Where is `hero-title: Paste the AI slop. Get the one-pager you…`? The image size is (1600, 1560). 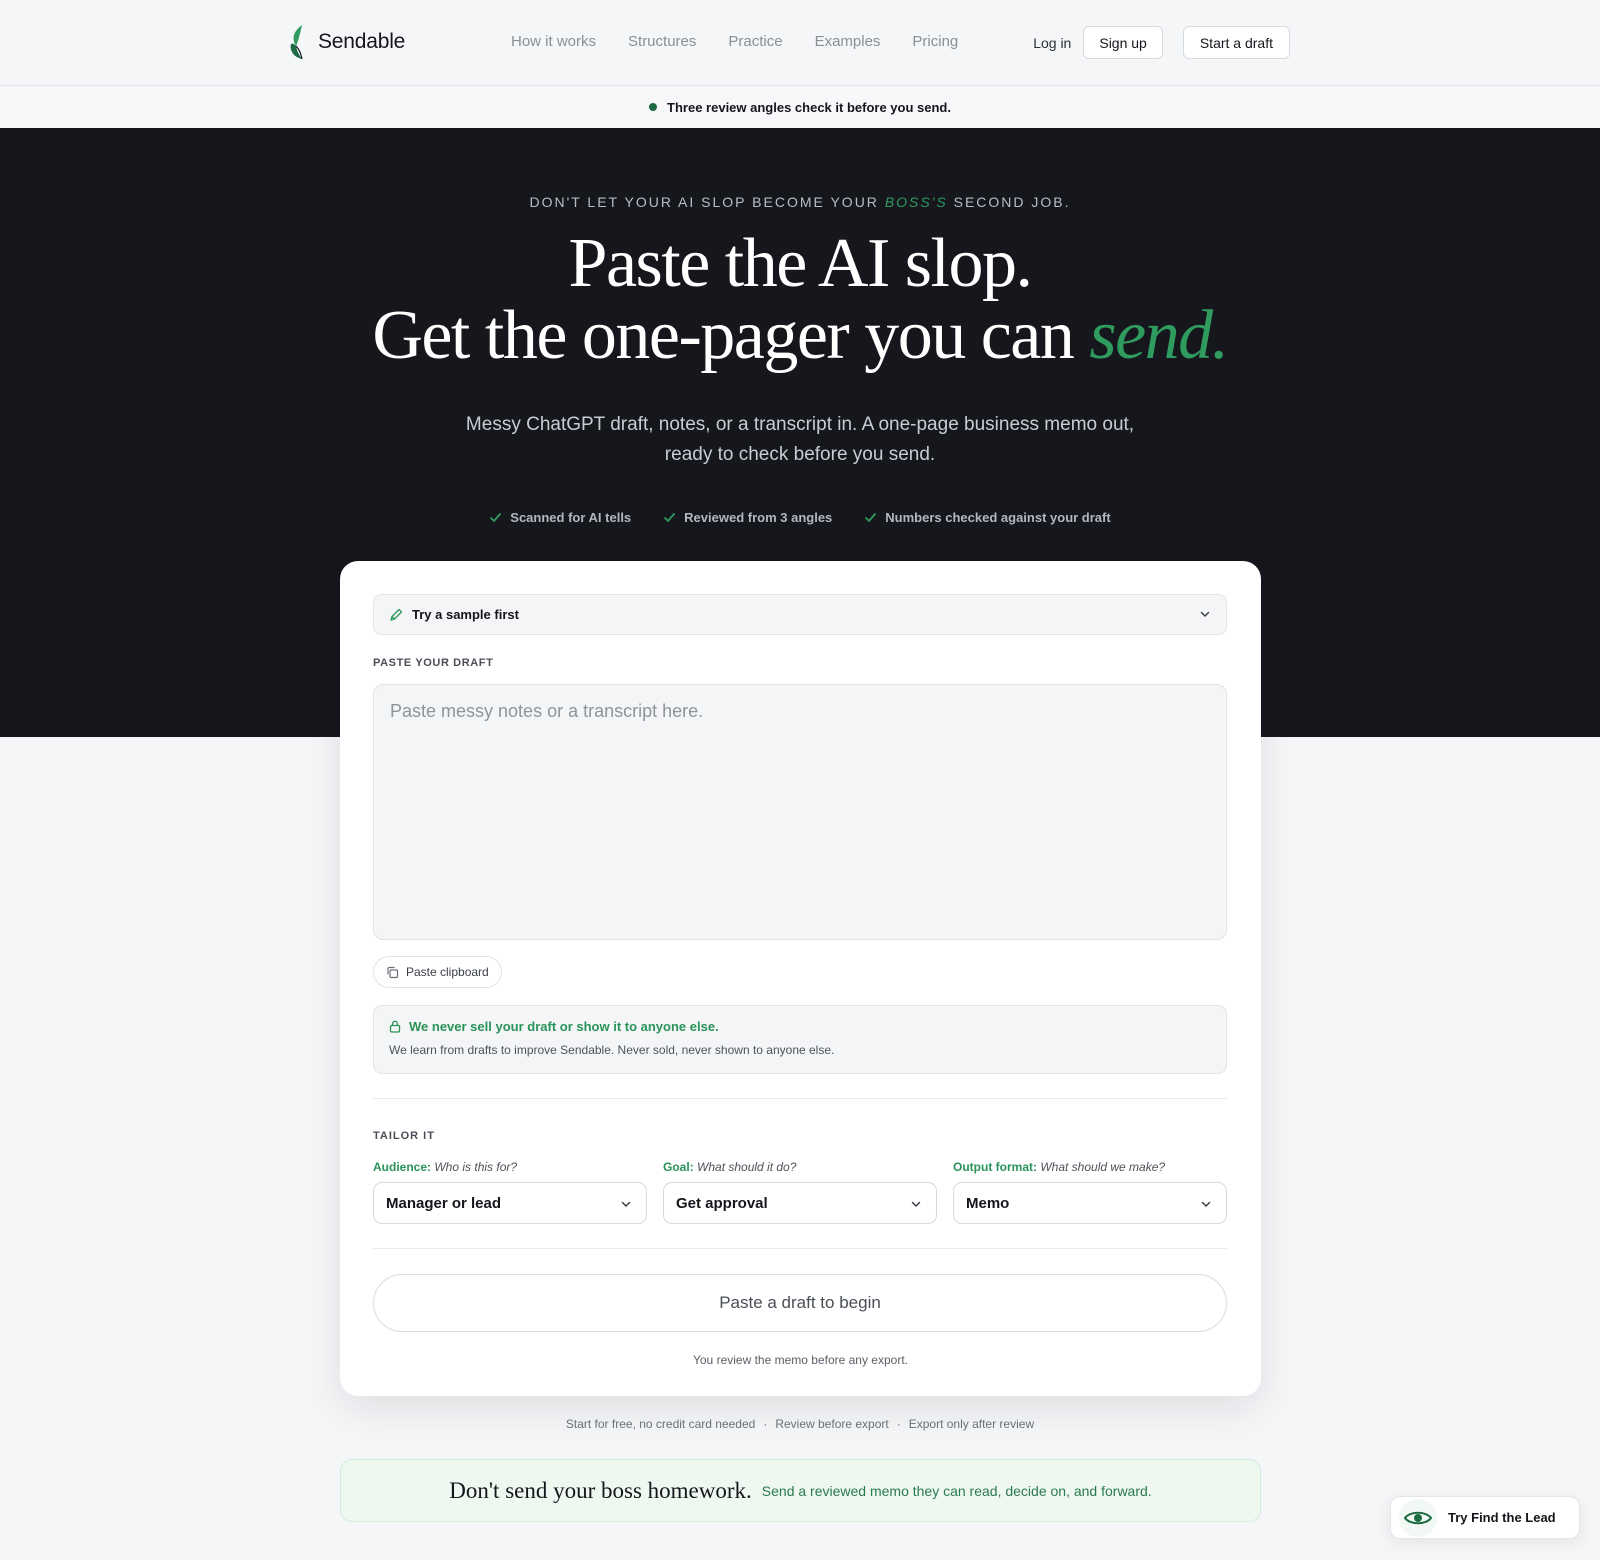 hero-title: Paste the AI slop. Get the one-pager you… is located at coordinates (800, 300).